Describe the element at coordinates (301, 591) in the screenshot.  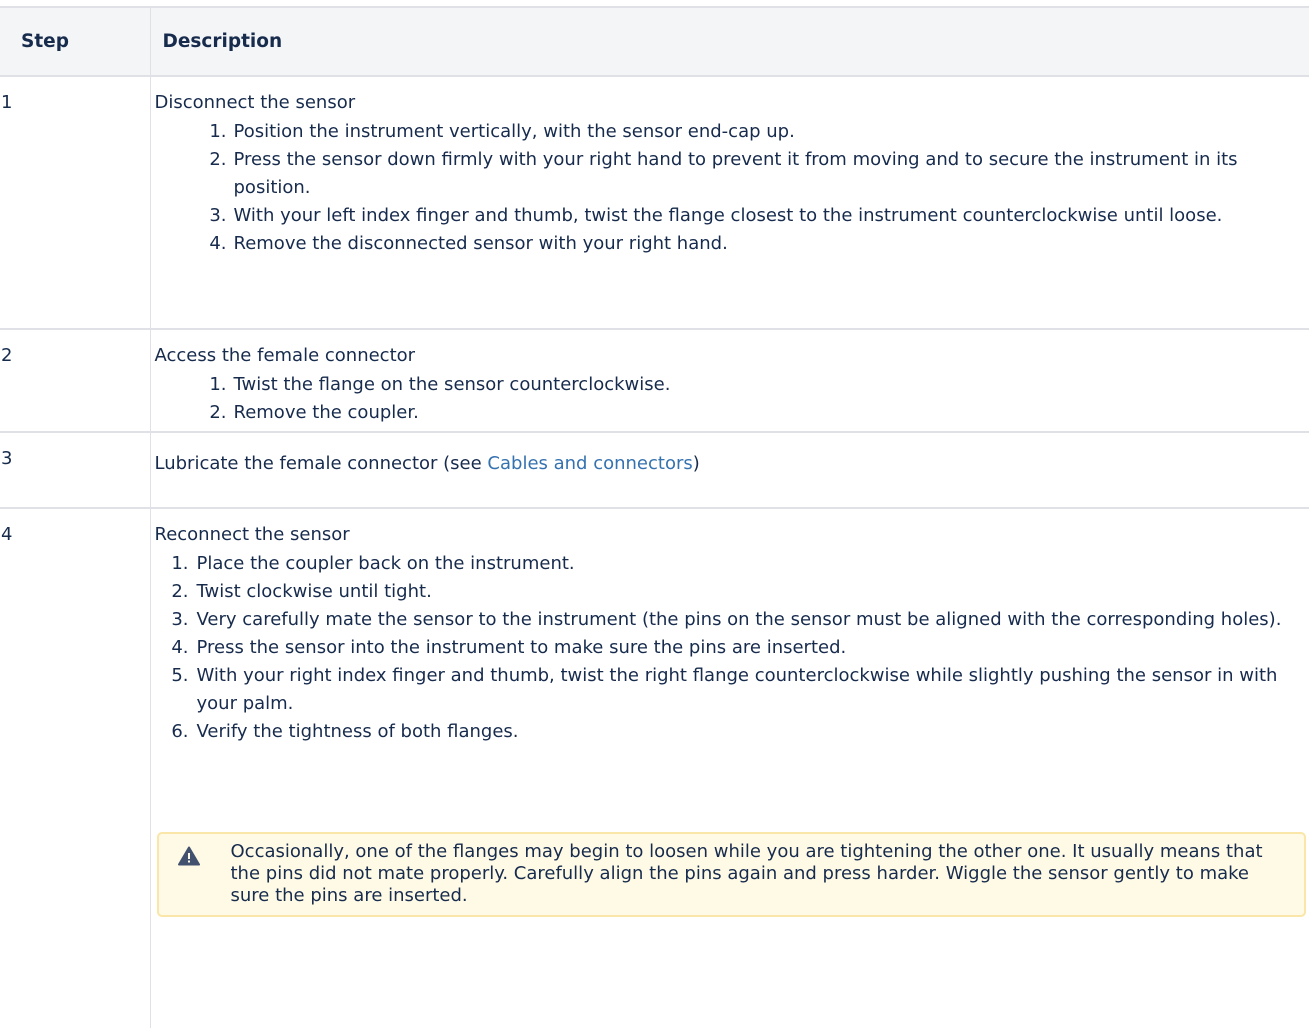
I see `list-item: 2. Twist clockwise until tight.` at that location.